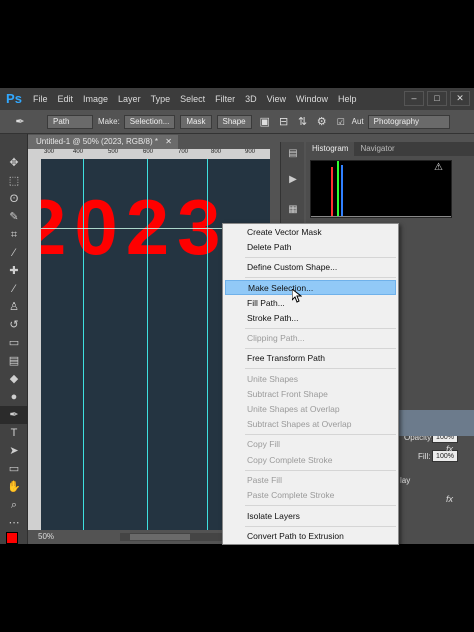  I want to click on auto-add-label: Aut, so click(357, 121).